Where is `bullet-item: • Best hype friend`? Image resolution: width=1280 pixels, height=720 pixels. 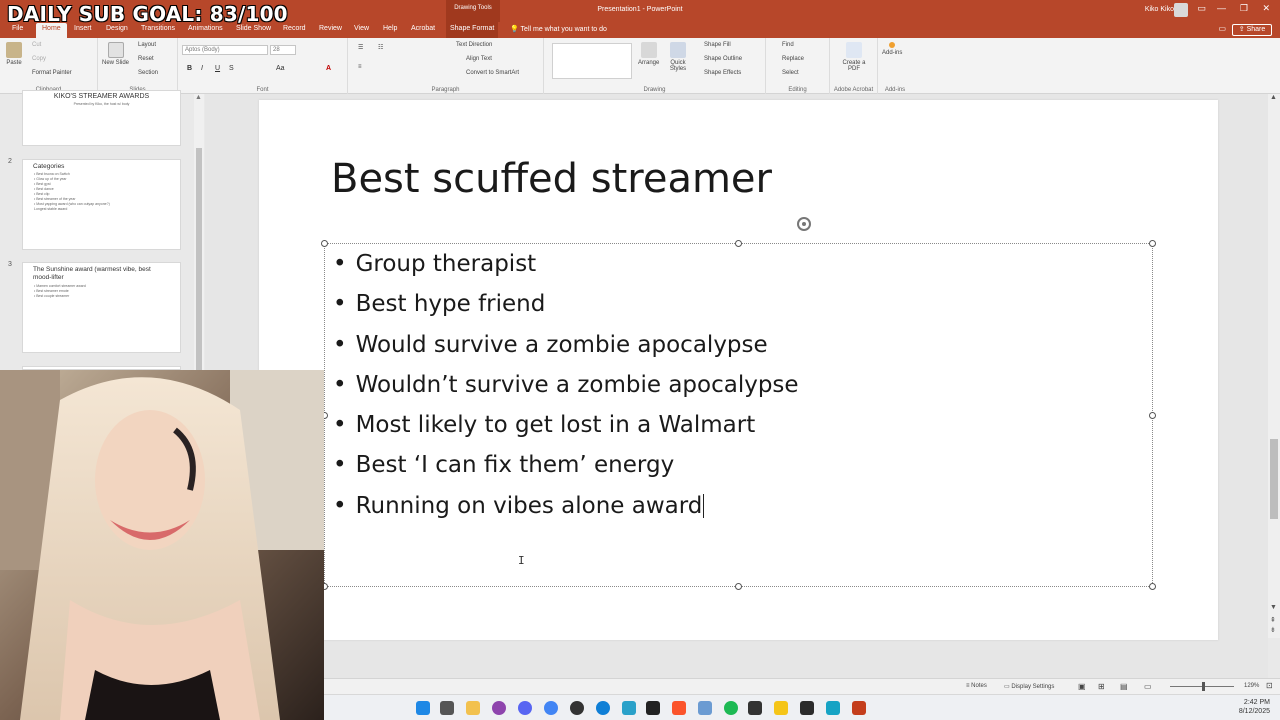 bullet-item: • Best hype friend is located at coordinates (566, 306).